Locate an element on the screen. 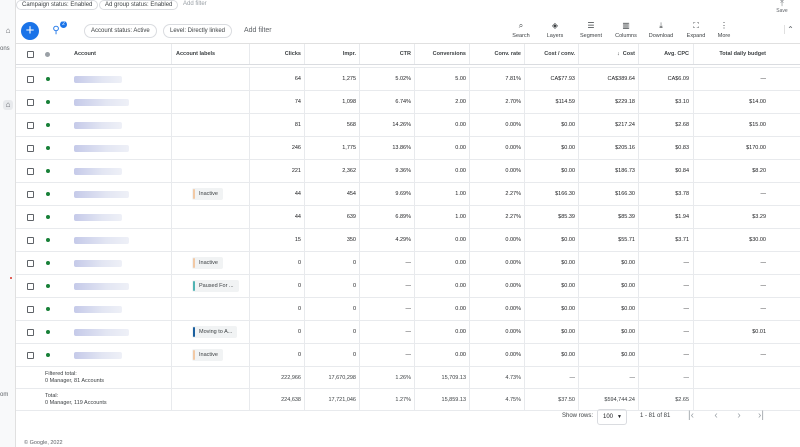 This screenshot has height=447, width=800. header-ctr: CTR is located at coordinates (385, 54).